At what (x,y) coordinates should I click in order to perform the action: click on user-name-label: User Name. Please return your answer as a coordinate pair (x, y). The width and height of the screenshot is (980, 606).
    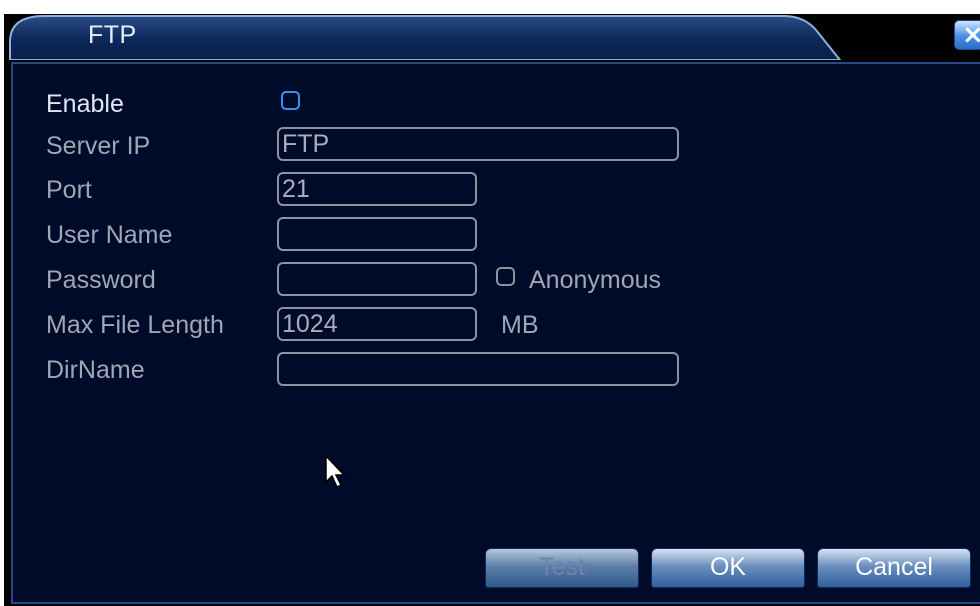
    Looking at the image, I should click on (109, 235).